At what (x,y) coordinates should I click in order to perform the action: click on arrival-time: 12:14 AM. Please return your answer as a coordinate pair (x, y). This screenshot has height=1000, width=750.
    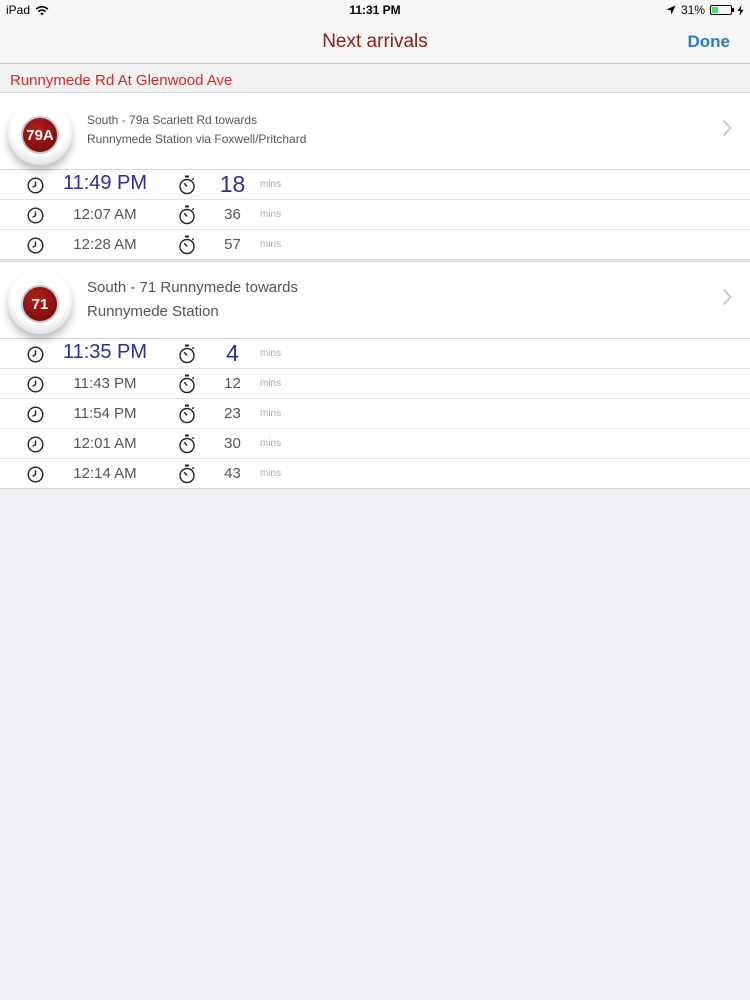
    Looking at the image, I should click on (105, 473).